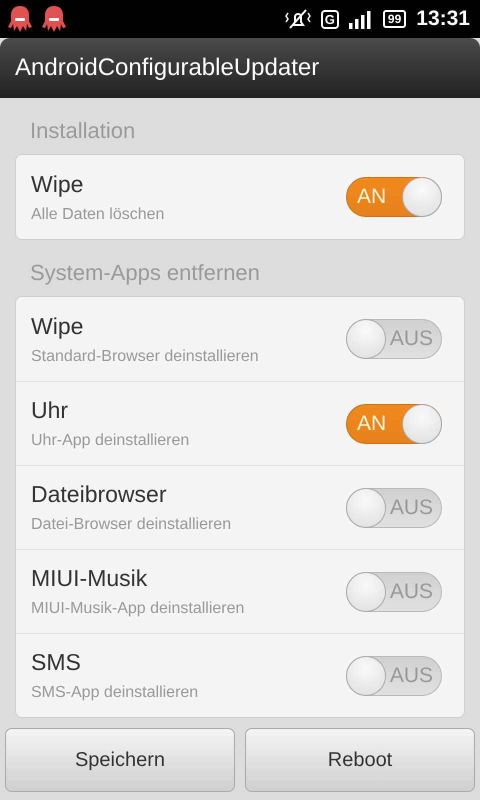 The image size is (480, 800). I want to click on network-type-indicator: G, so click(329, 19).